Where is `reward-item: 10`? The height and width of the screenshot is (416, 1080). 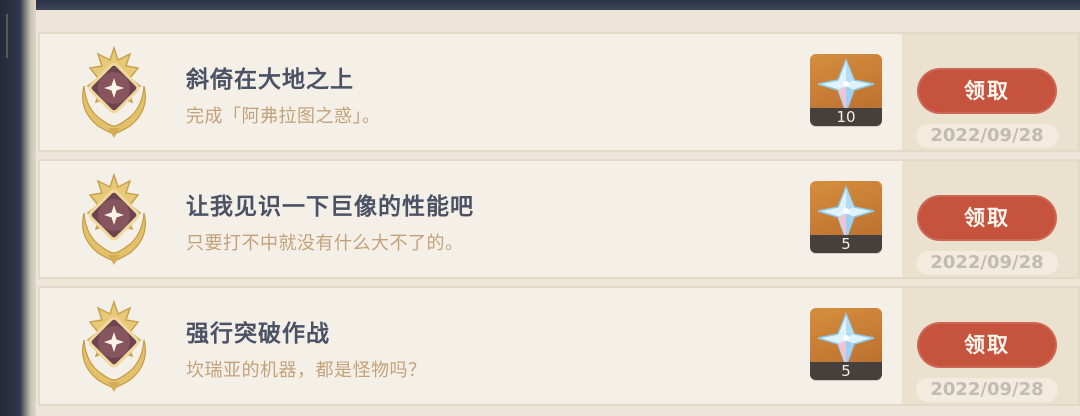 reward-item: 10 is located at coordinates (846, 90).